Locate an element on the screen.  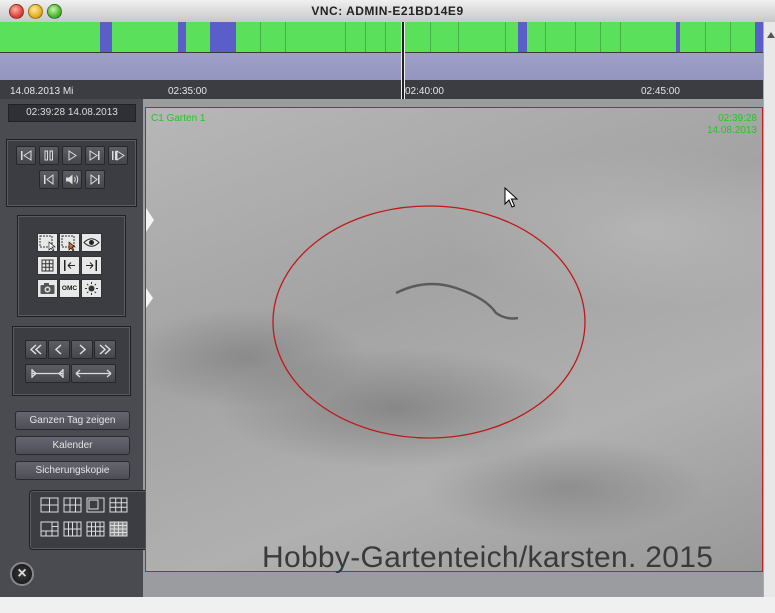
layout-10-icon is located at coordinates (73, 529).